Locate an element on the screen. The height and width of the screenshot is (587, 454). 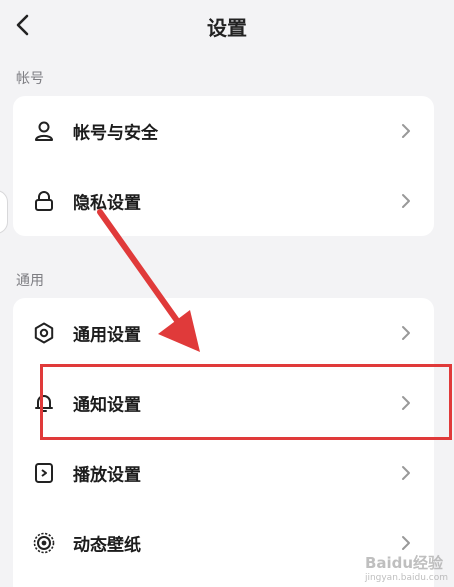
watermark-text: Baidu经验 is located at coordinates (404, 563).